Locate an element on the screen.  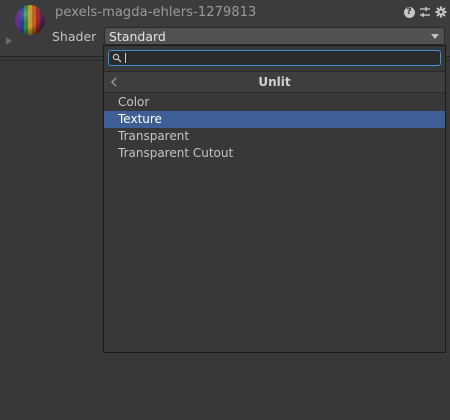
list-item: Transparent is located at coordinates (274, 136).